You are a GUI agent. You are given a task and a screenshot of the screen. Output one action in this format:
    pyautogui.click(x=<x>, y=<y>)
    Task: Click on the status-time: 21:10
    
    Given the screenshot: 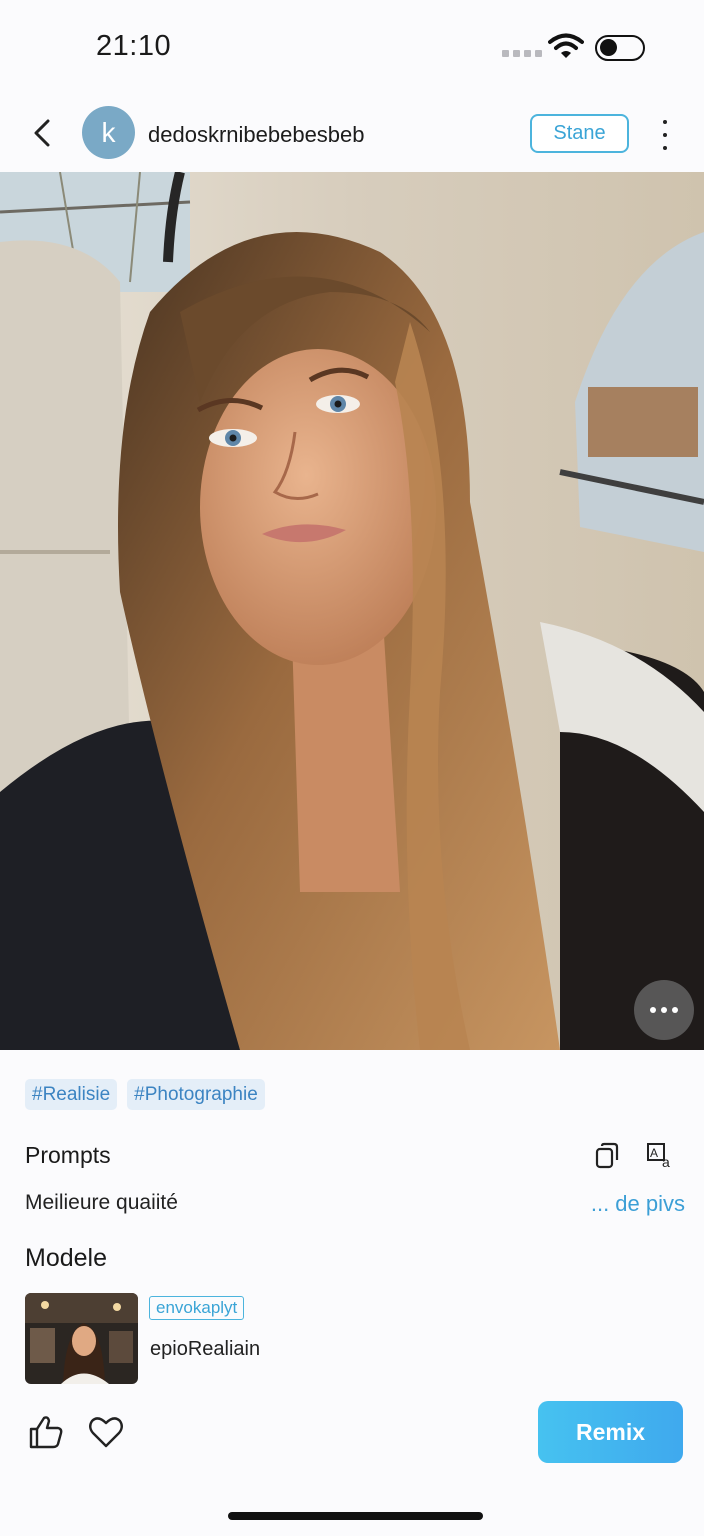 What is the action you would take?
    pyautogui.click(x=134, y=46)
    